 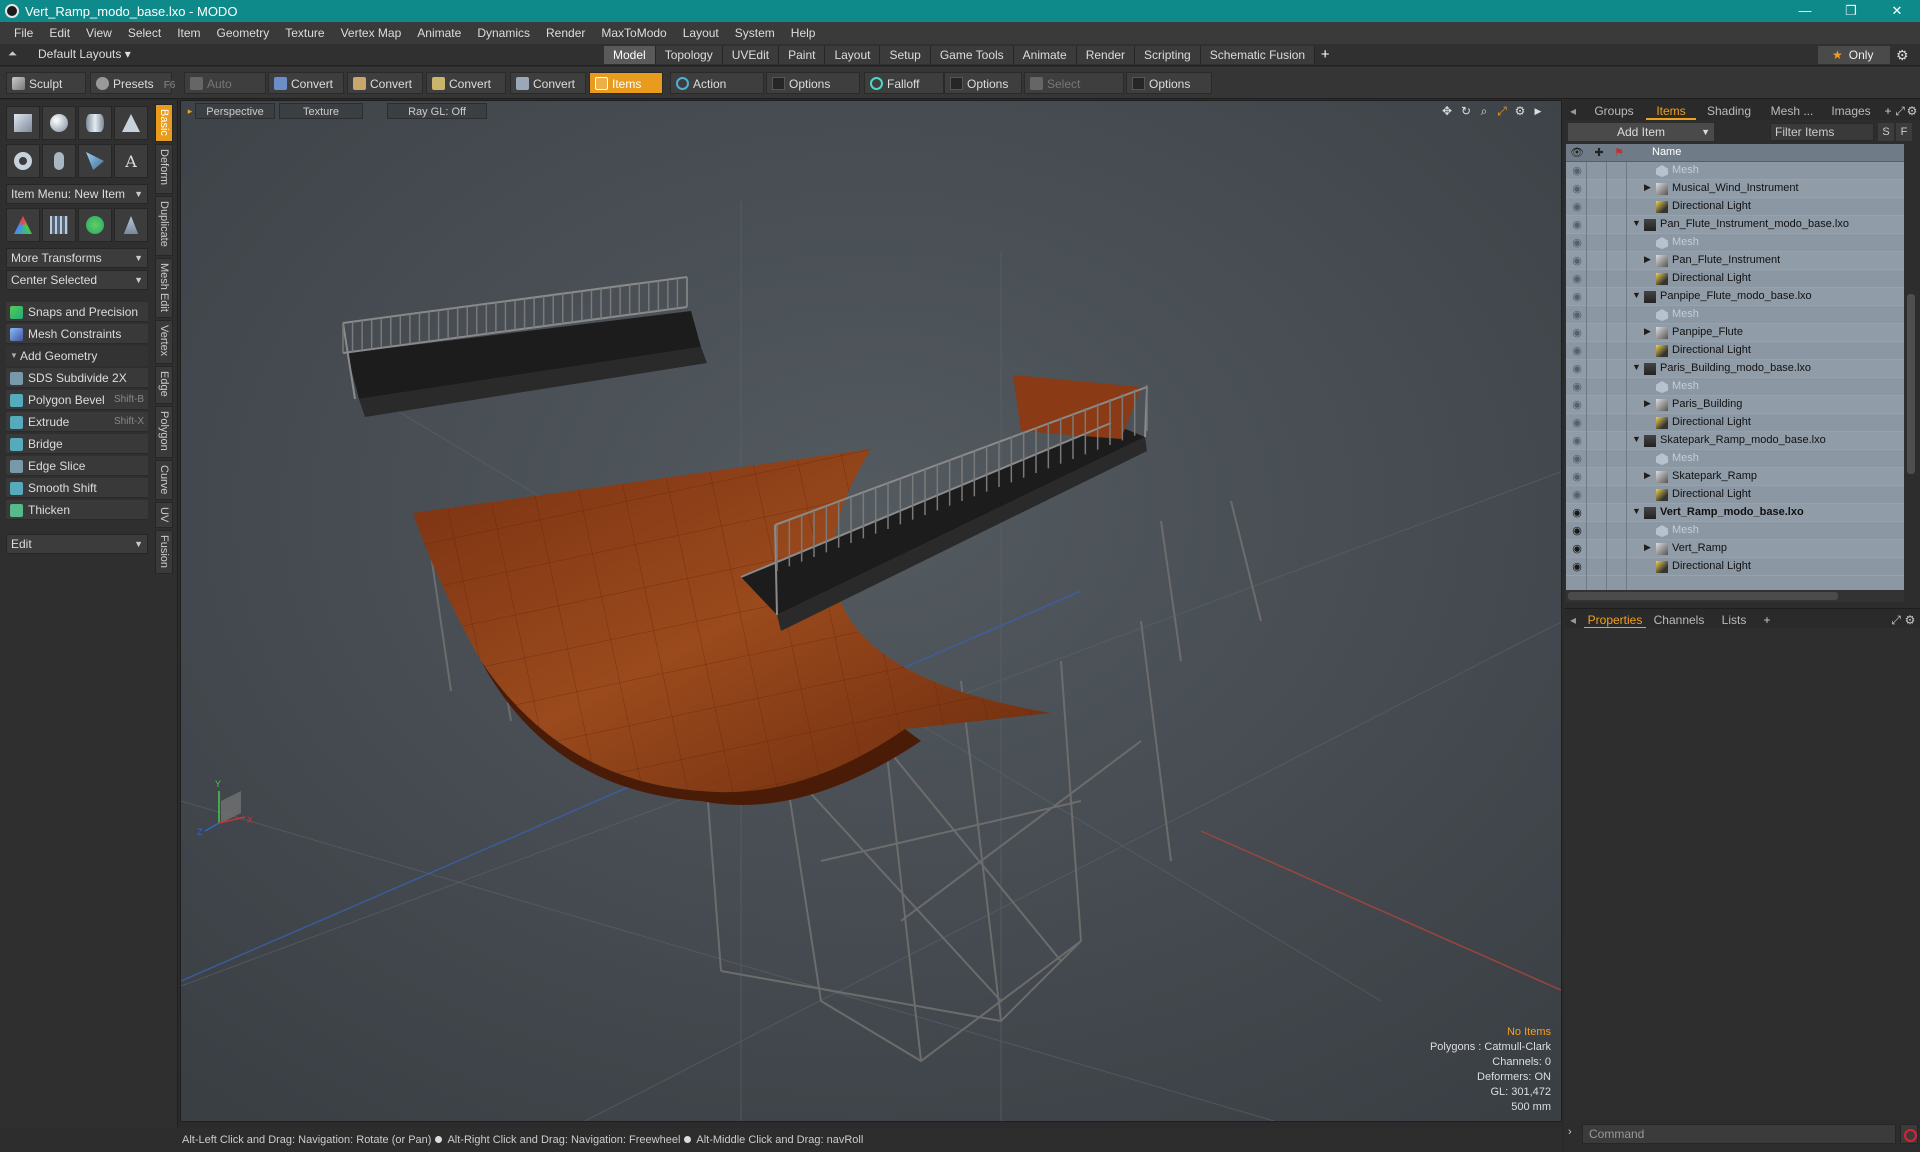 What do you see at coordinates (466, 83) in the screenshot?
I see `convert-polygons-button: Convert` at bounding box center [466, 83].